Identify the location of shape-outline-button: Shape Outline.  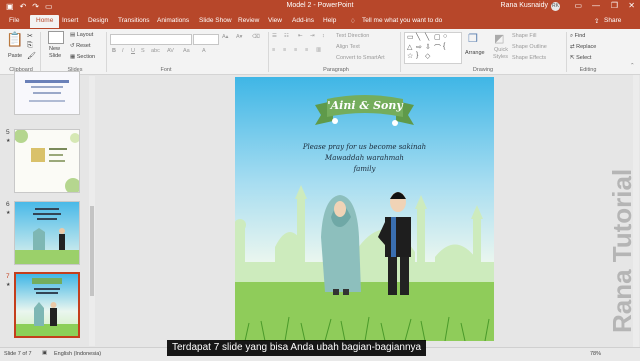
(529, 47).